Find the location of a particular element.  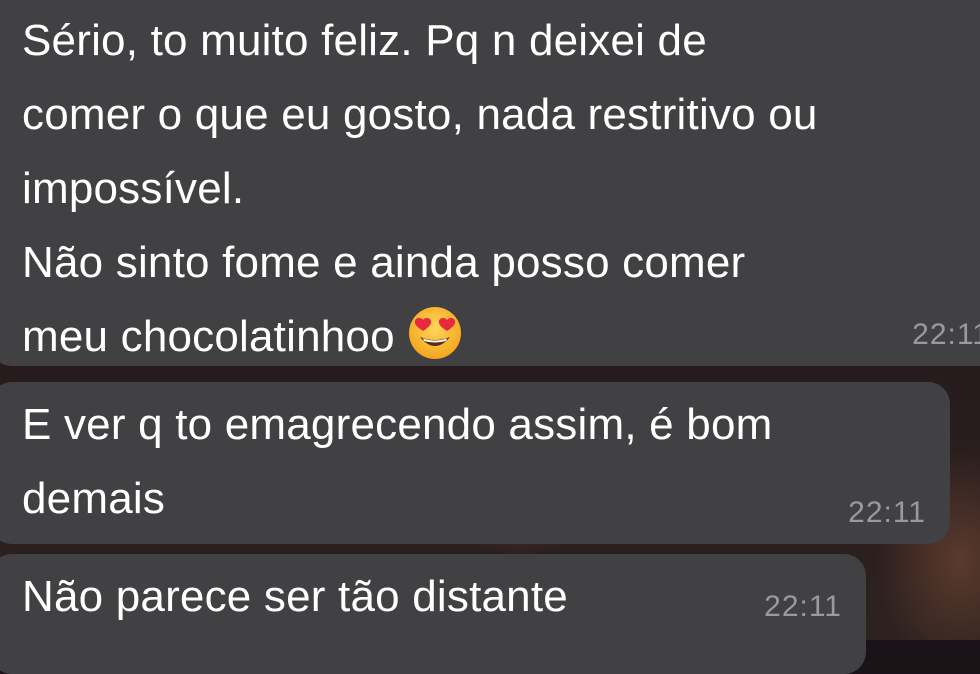

message-line: Não sinto fome e ainda posso comer is located at coordinates (384, 262).